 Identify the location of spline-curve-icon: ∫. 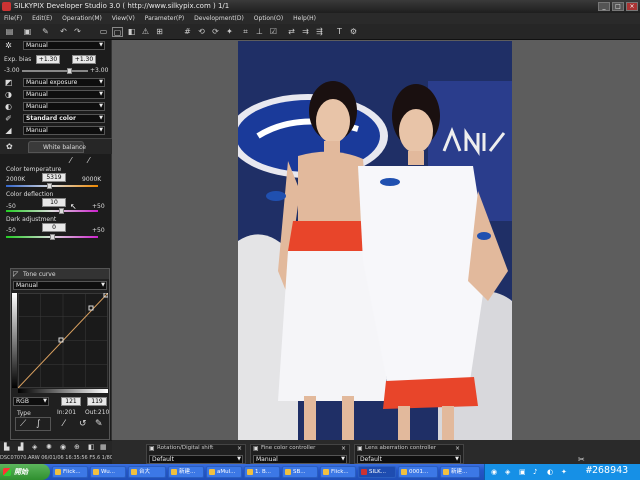
(38, 424).